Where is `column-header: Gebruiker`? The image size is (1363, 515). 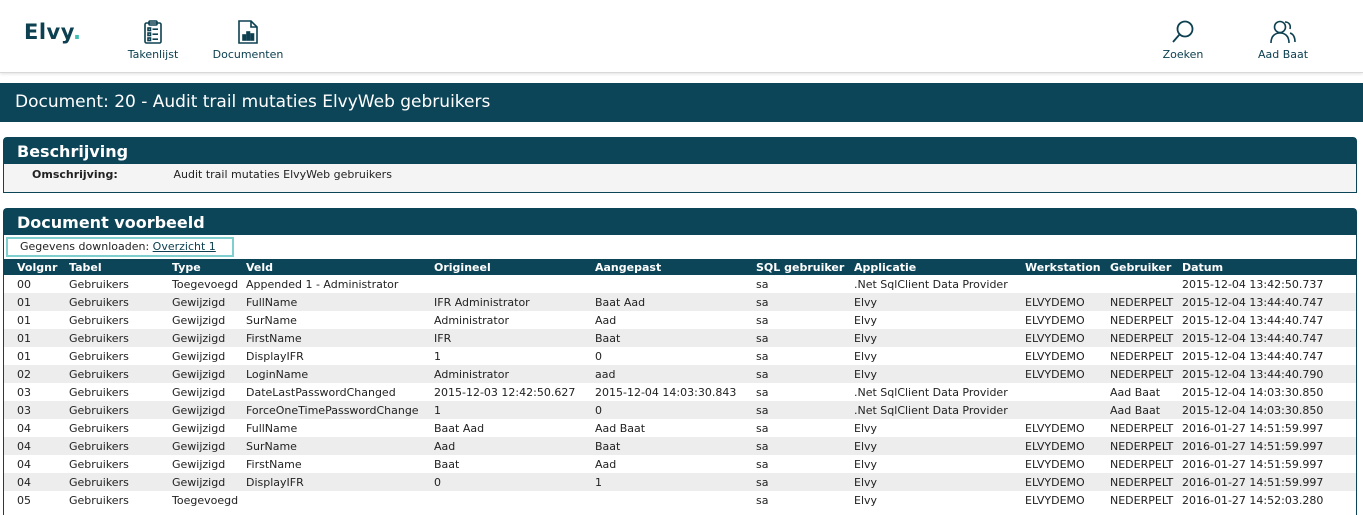 column-header: Gebruiker is located at coordinates (1146, 267).